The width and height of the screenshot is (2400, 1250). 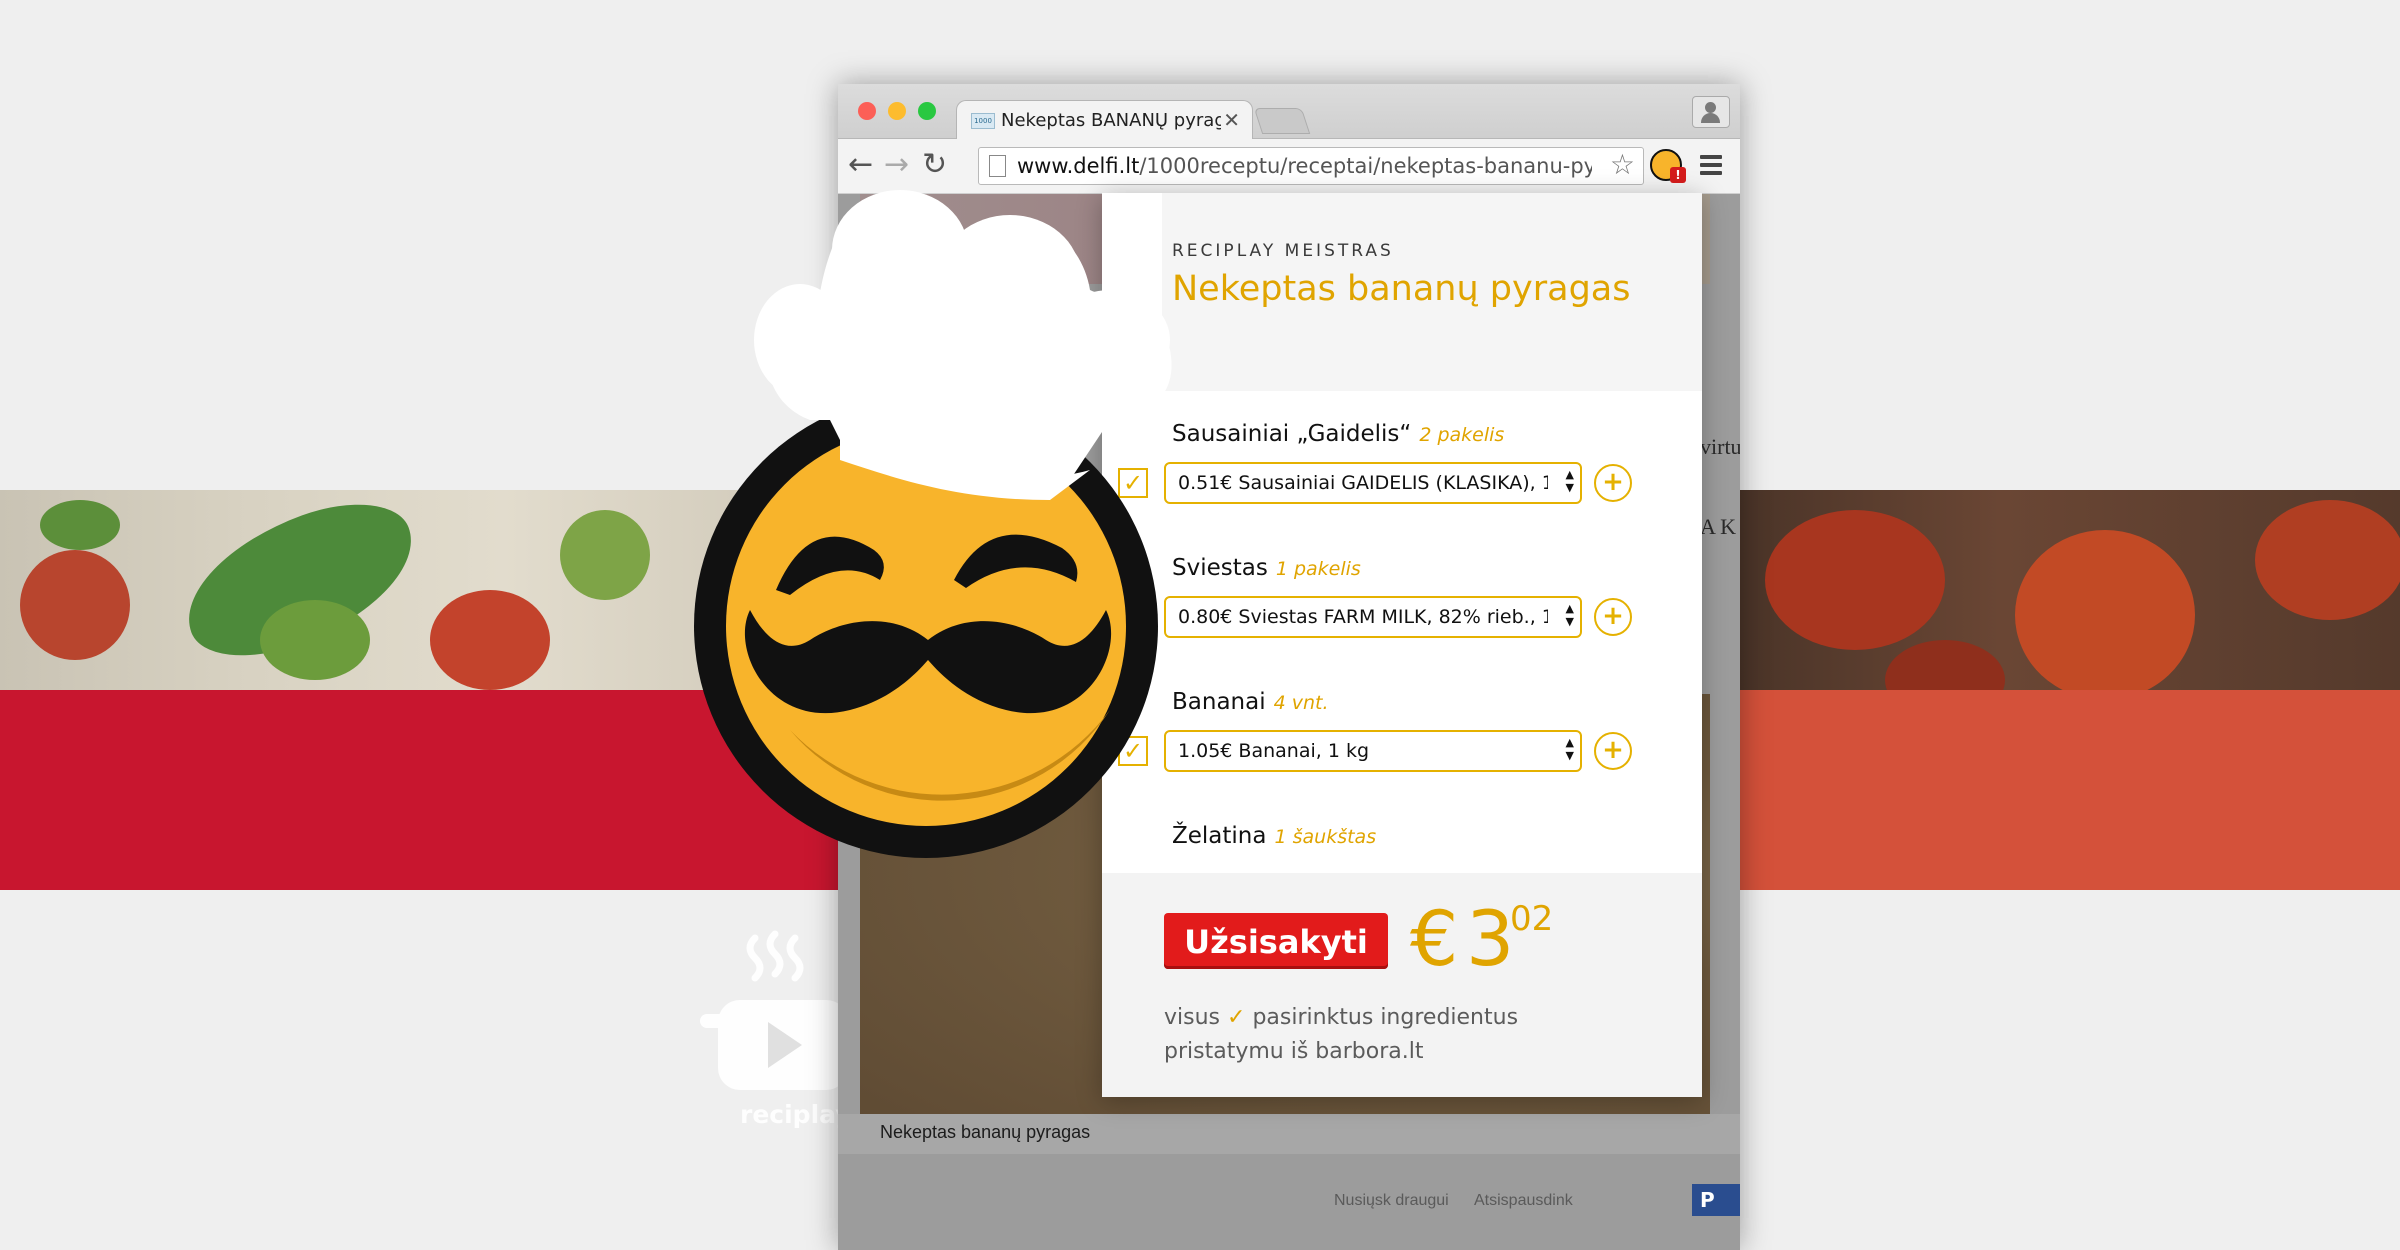 I want to click on side-text-snippet: virtu, so click(x=1720, y=446).